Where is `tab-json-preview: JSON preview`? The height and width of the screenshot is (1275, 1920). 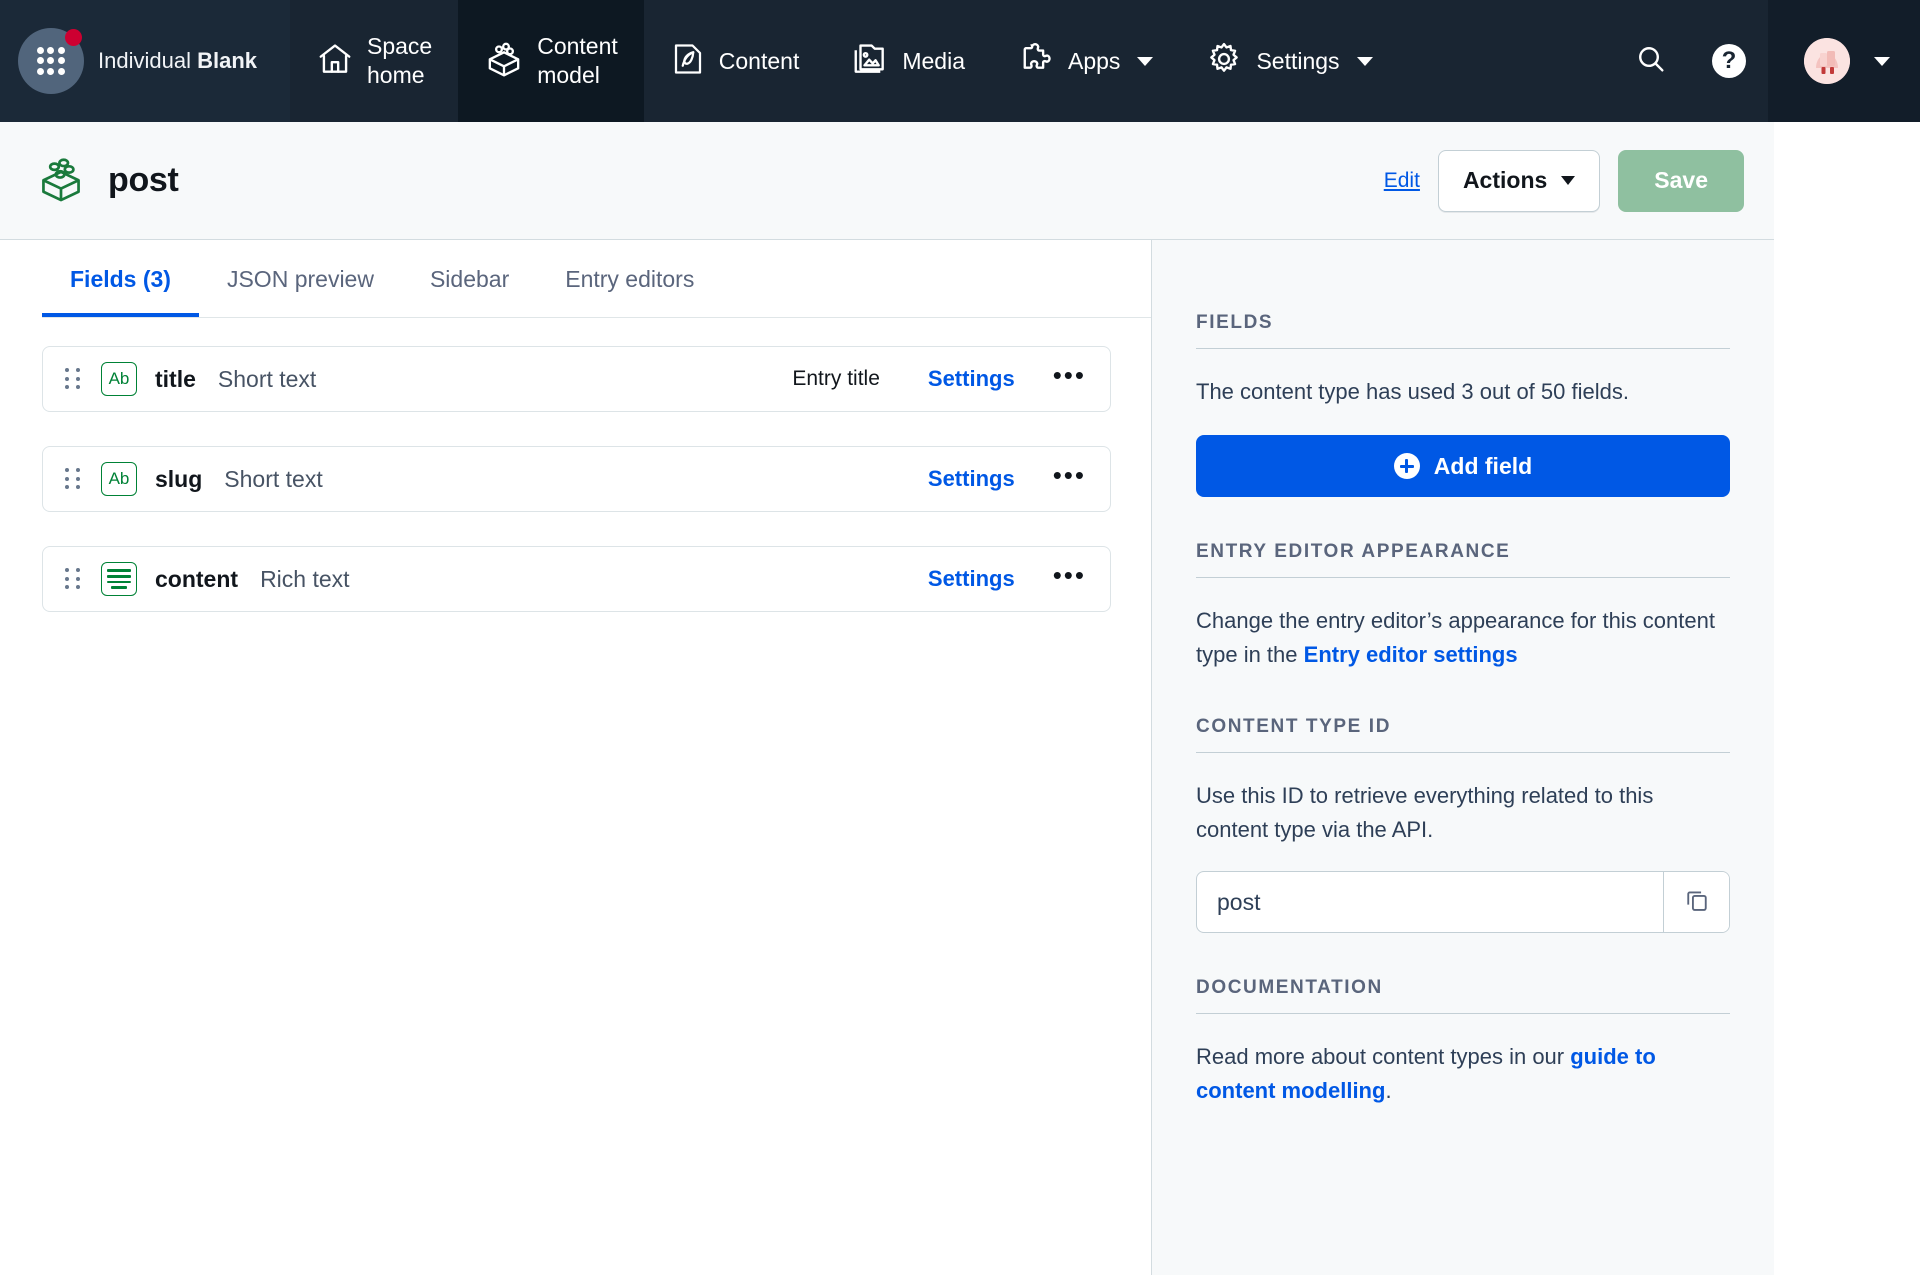
tab-json-preview: JSON preview is located at coordinates (300, 278).